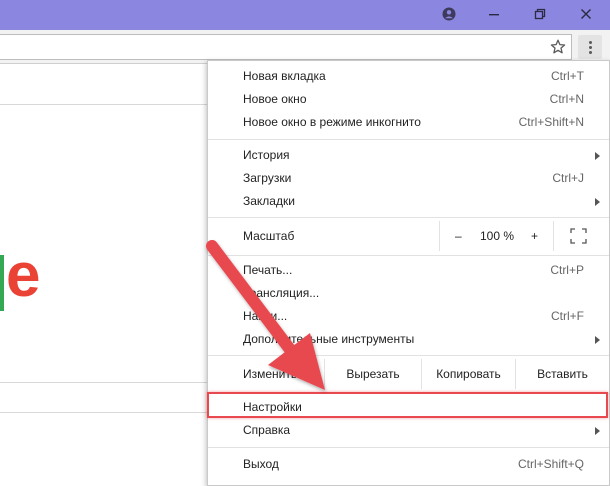 Image resolution: width=610 pixels, height=486 pixels. Describe the element at coordinates (255, 303) in the screenshot. I see `arrow-shaft` at that location.